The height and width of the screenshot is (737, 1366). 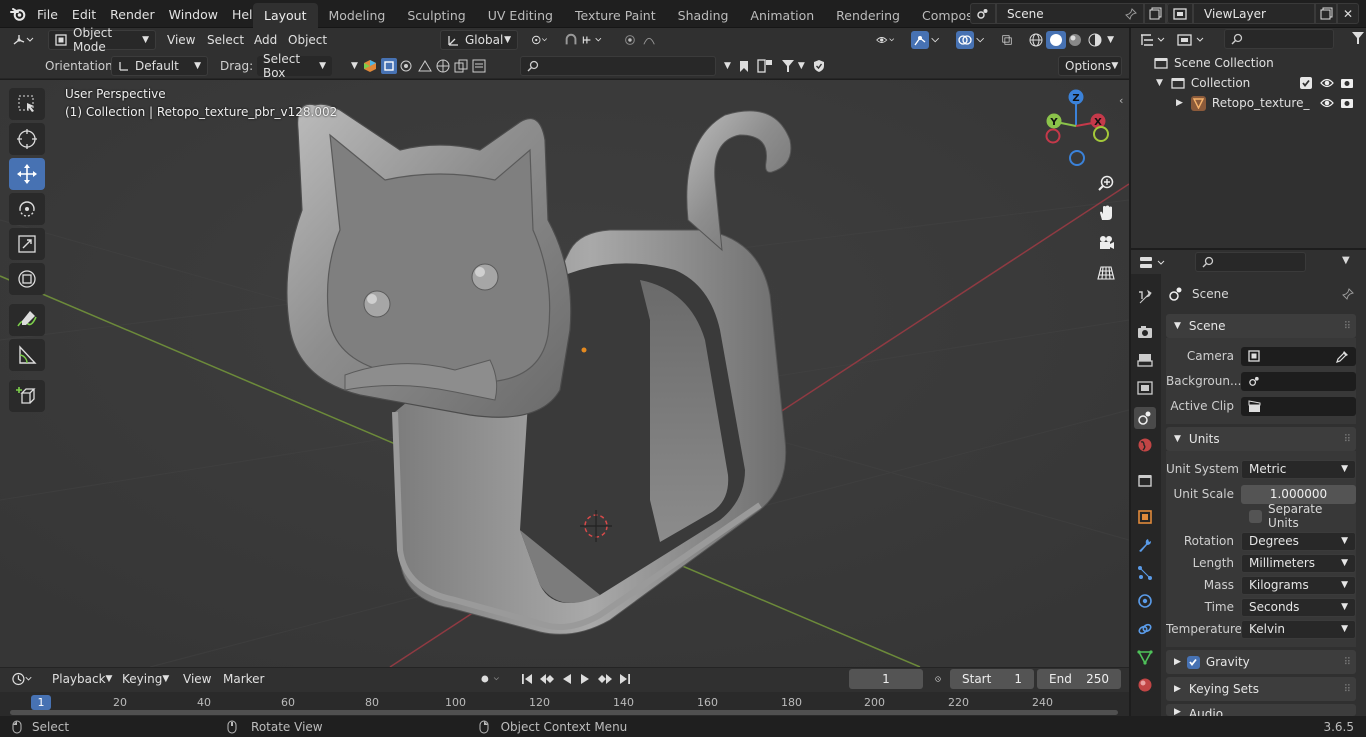 What do you see at coordinates (1298, 356) in the screenshot?
I see `camera-field` at bounding box center [1298, 356].